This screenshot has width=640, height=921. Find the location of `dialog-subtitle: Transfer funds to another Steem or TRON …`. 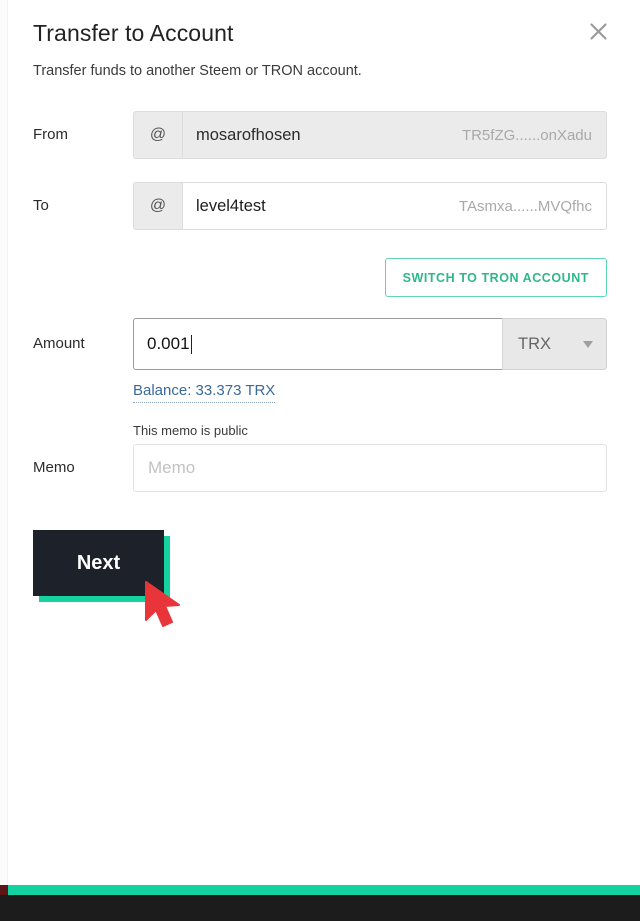

dialog-subtitle: Transfer funds to another Steem or TRON … is located at coordinates (197, 71).